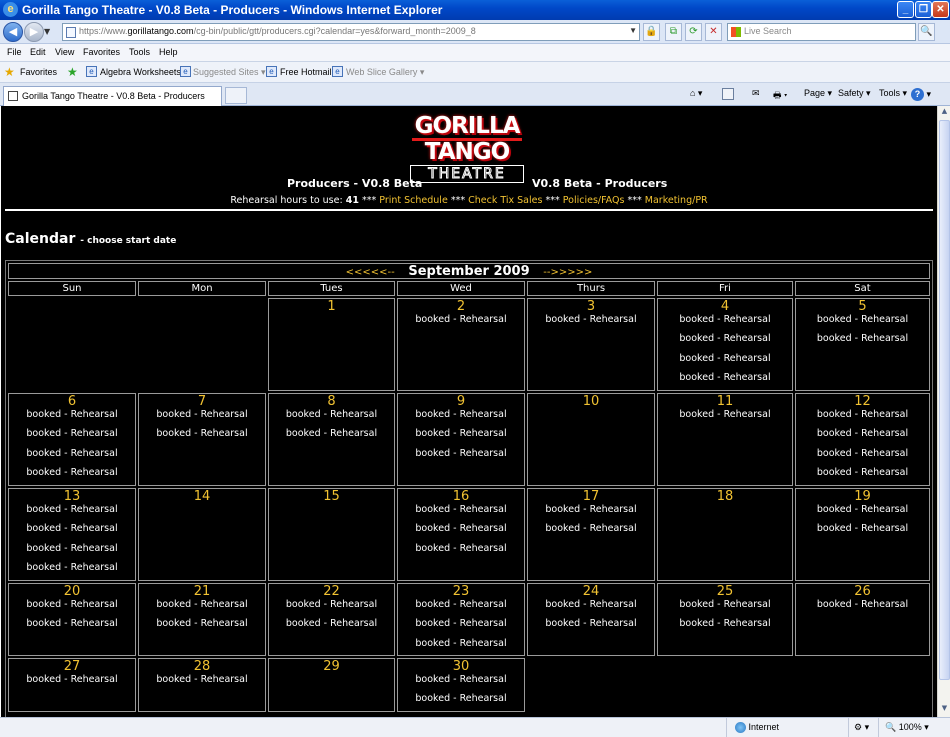 Image resolution: width=950 pixels, height=737 pixels. What do you see at coordinates (818, 93) in the screenshot?
I see `page-menu: Page ▾` at bounding box center [818, 93].